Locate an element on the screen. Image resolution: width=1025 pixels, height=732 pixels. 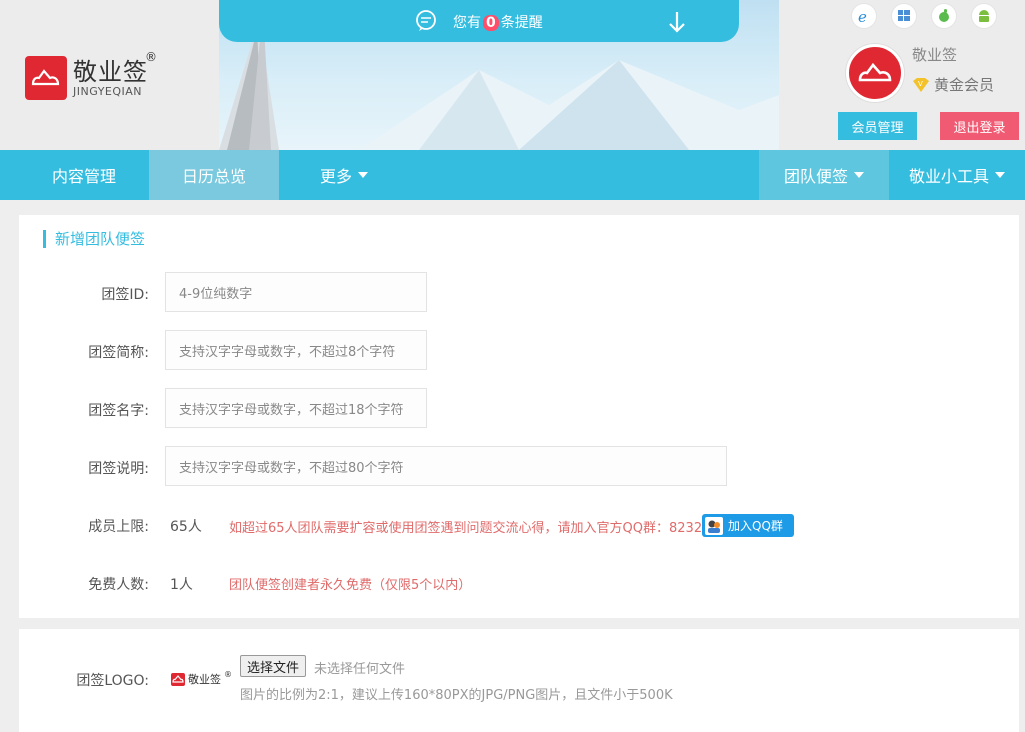
team-name-input: 支持汉字字母或数字，不超过18个字符 is located at coordinates (296, 408).